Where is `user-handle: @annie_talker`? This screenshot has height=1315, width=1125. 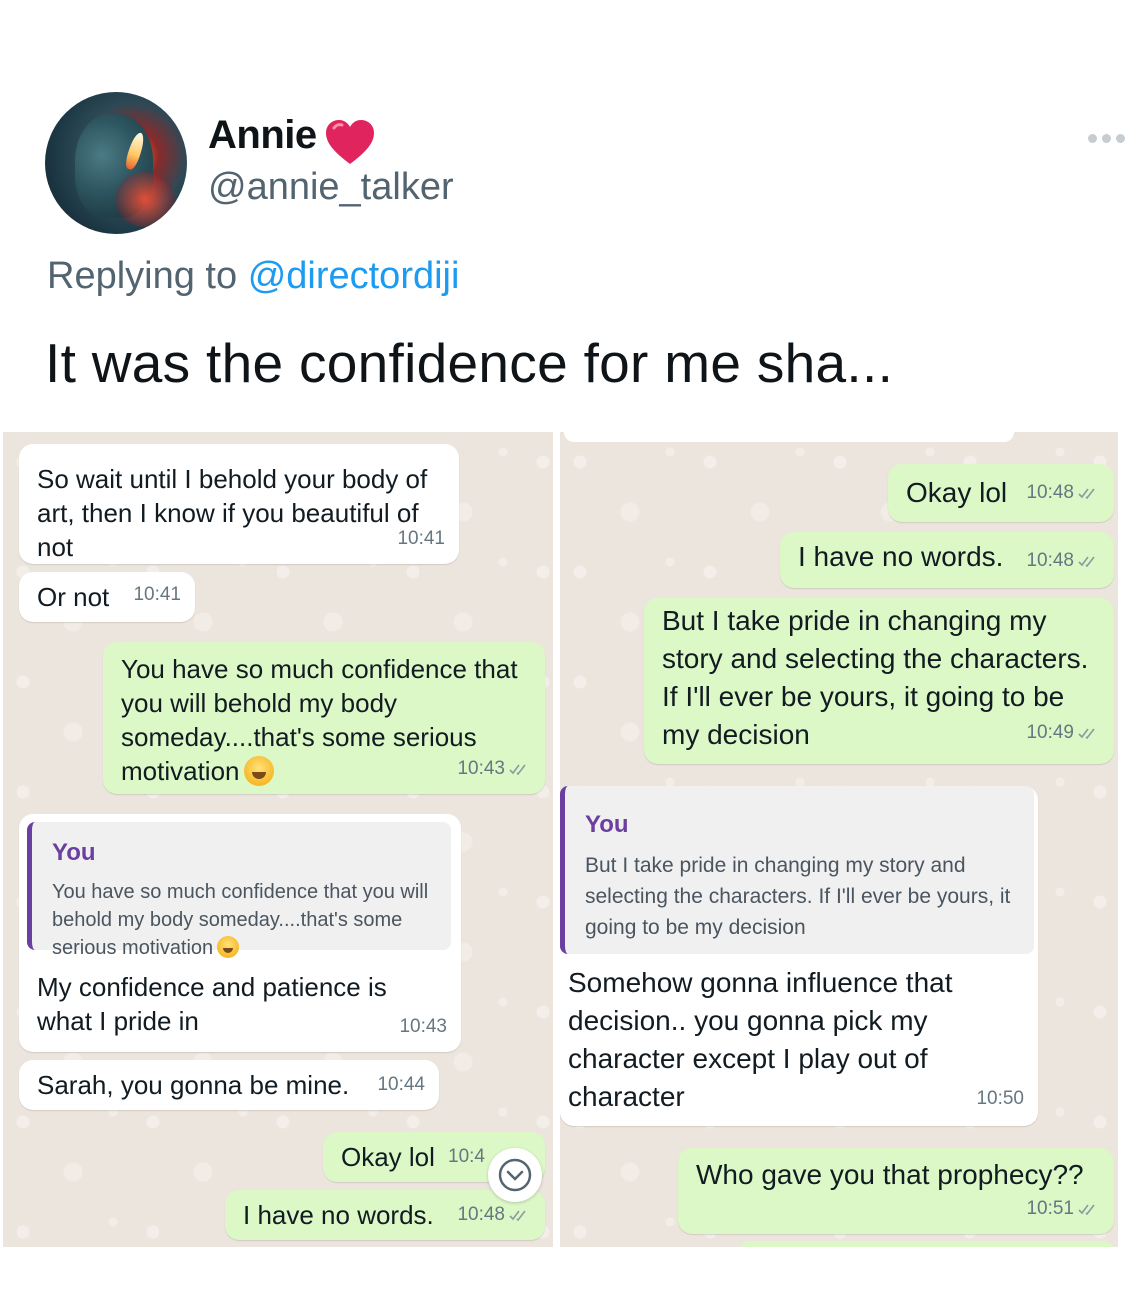
user-handle: @annie_talker is located at coordinates (331, 187).